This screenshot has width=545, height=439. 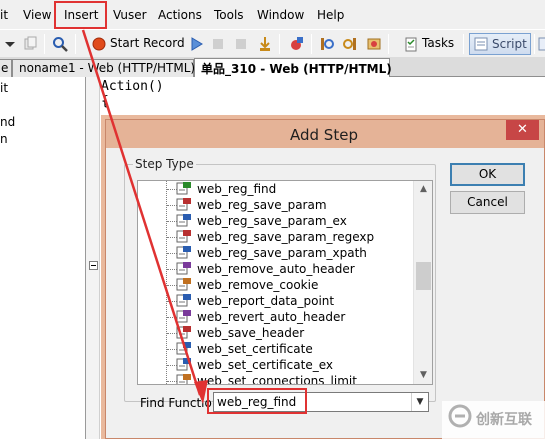 I want to click on step-label: web_remove_auto_header, so click(x=276, y=269).